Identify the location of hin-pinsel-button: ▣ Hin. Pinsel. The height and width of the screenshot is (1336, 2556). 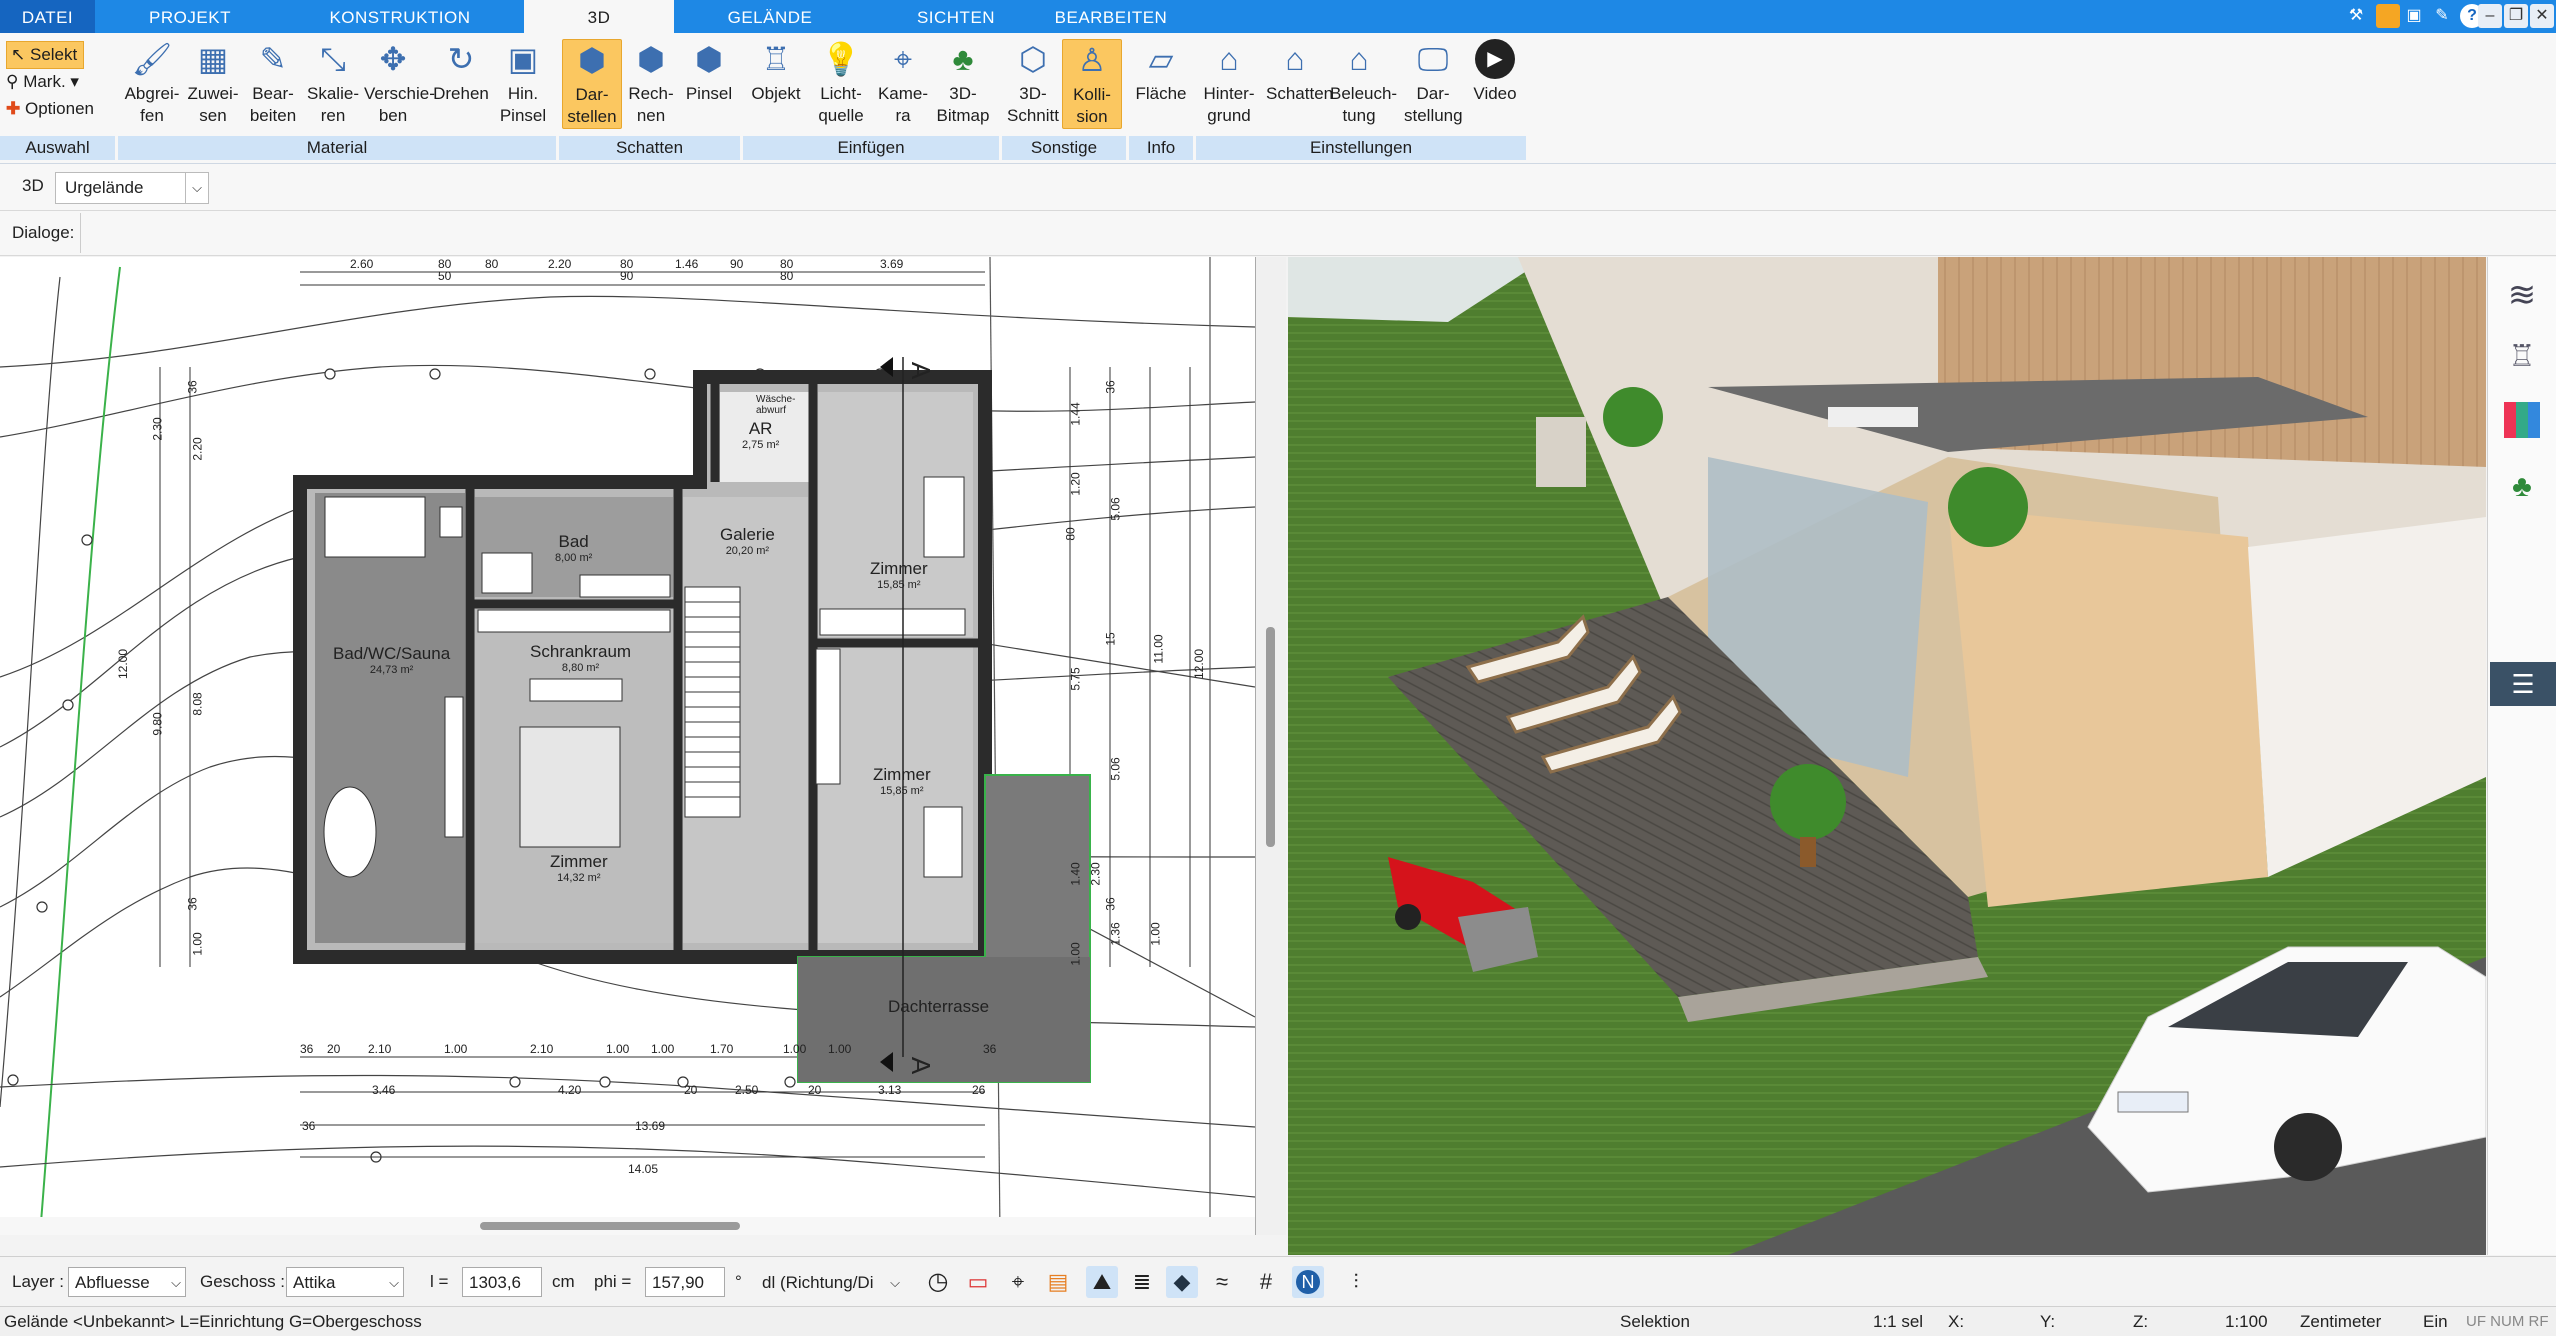
(523, 83).